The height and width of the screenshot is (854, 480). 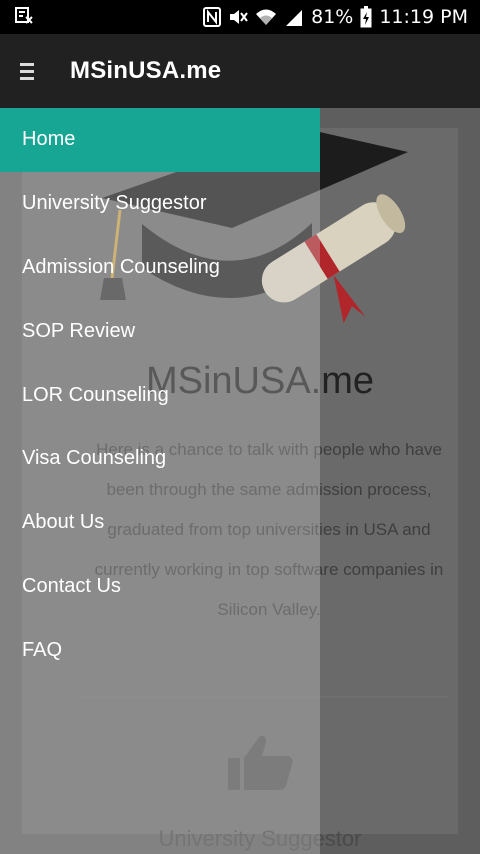 What do you see at coordinates (266, 17) in the screenshot?
I see `wifi-icon` at bounding box center [266, 17].